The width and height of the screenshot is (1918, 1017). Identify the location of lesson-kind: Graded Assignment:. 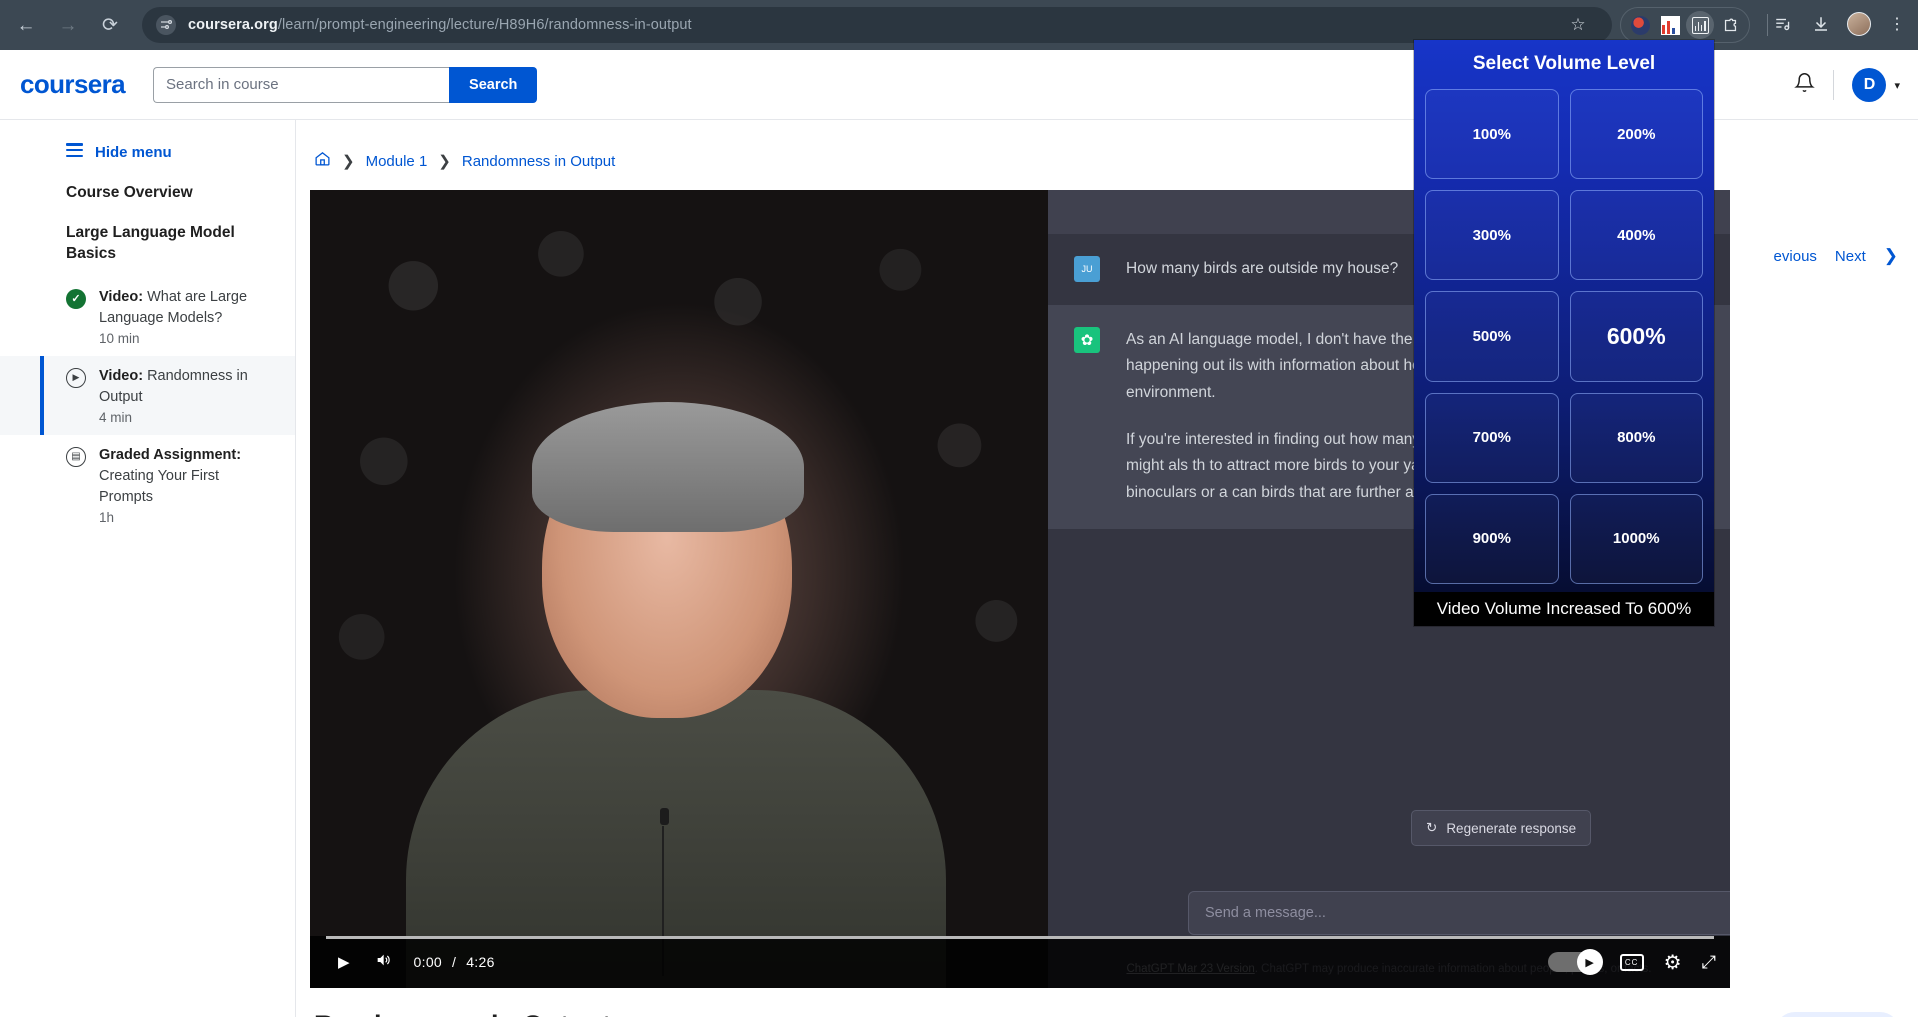
(170, 454).